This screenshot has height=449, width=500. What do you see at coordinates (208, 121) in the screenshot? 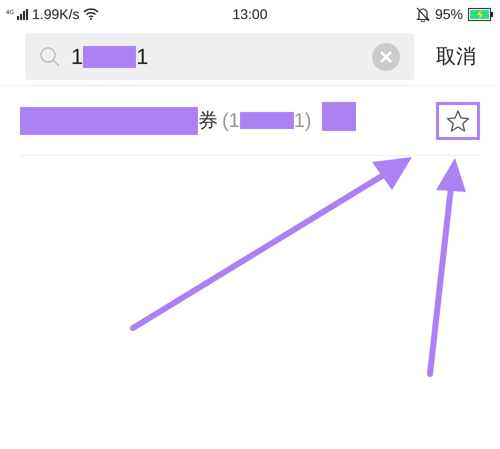
I see `contact-name: 券` at bounding box center [208, 121].